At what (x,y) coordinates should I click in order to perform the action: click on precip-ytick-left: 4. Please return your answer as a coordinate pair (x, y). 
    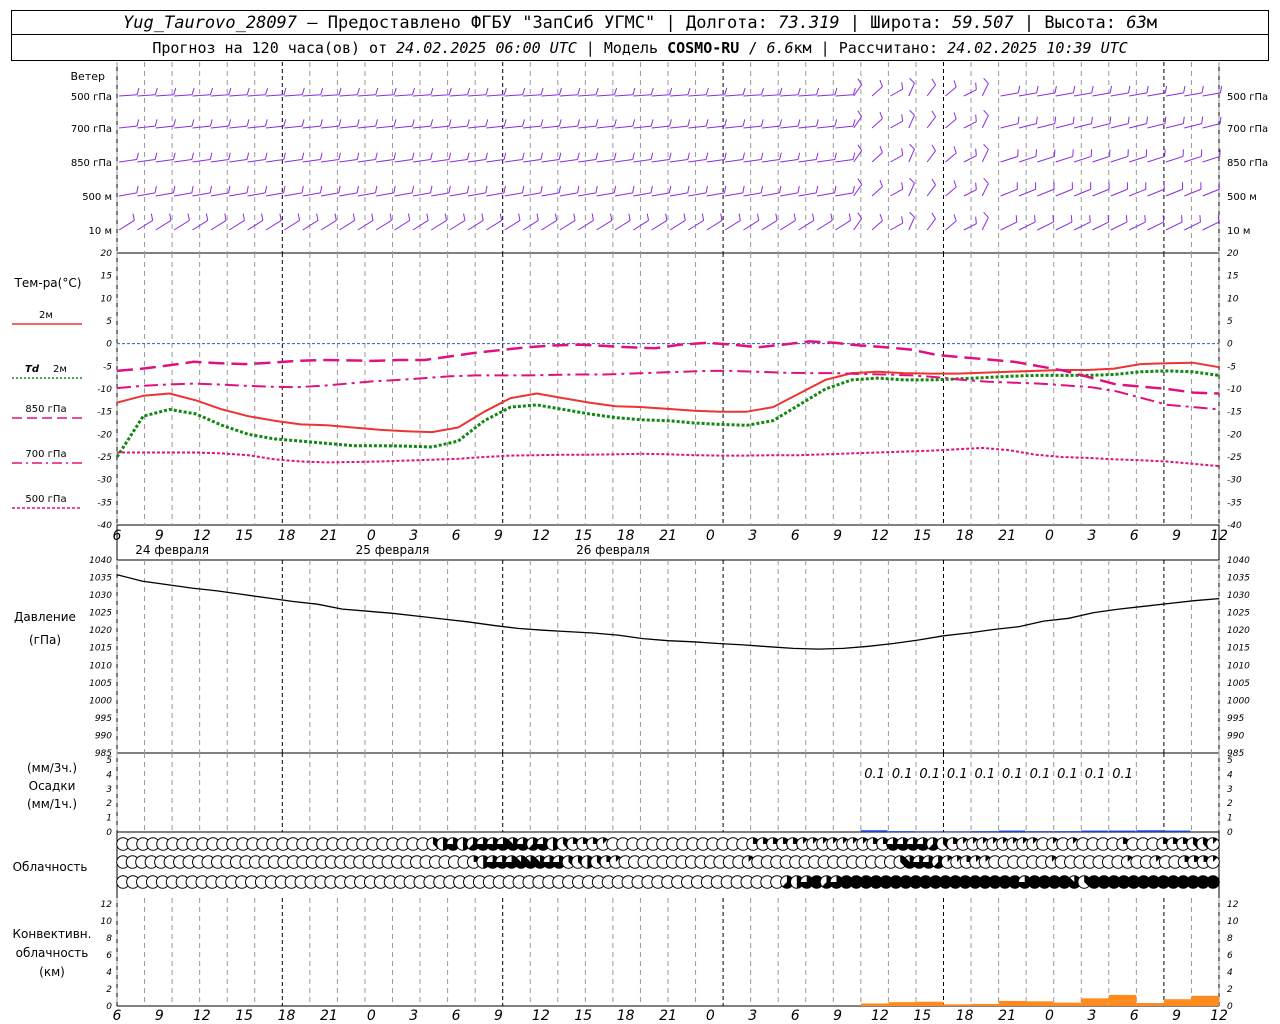
    Looking at the image, I should click on (109, 775).